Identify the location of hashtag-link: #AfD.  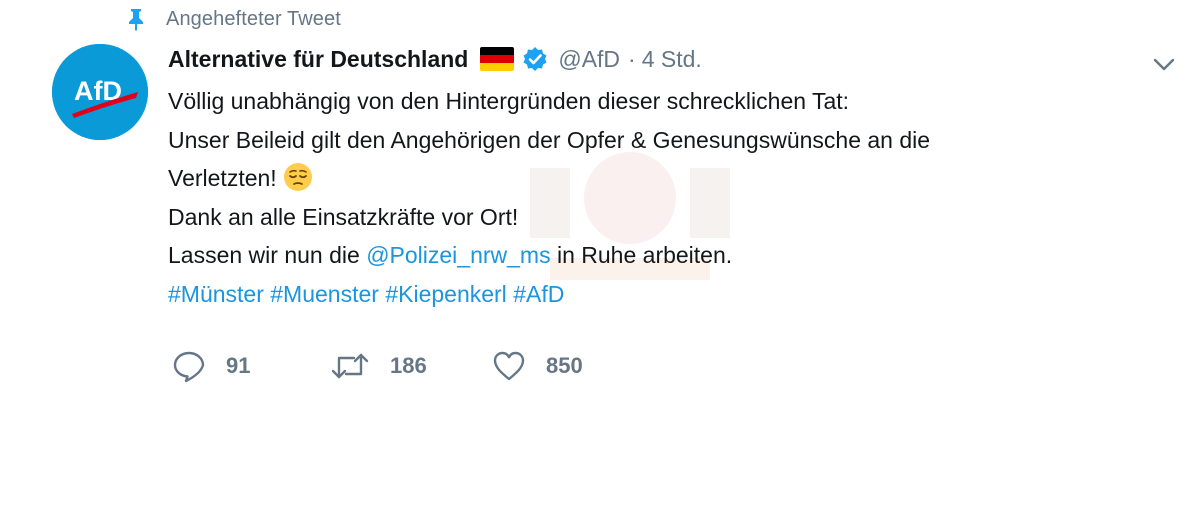
(538, 294).